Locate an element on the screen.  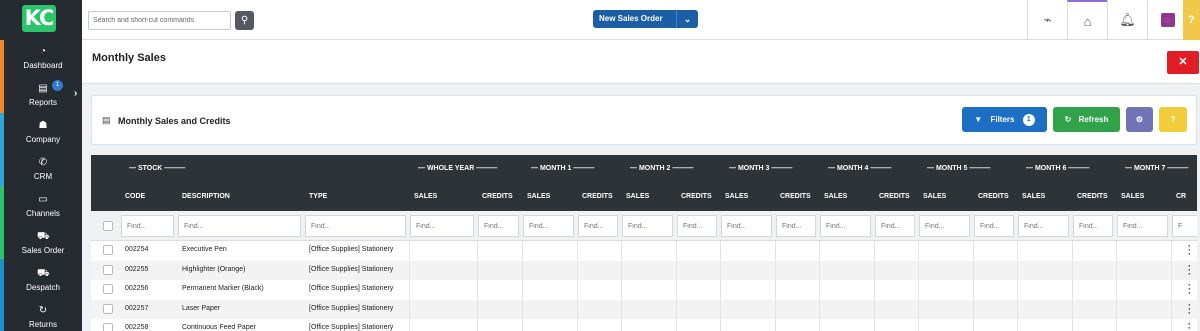
sidebar-item-label: Channels is located at coordinates (43, 213).